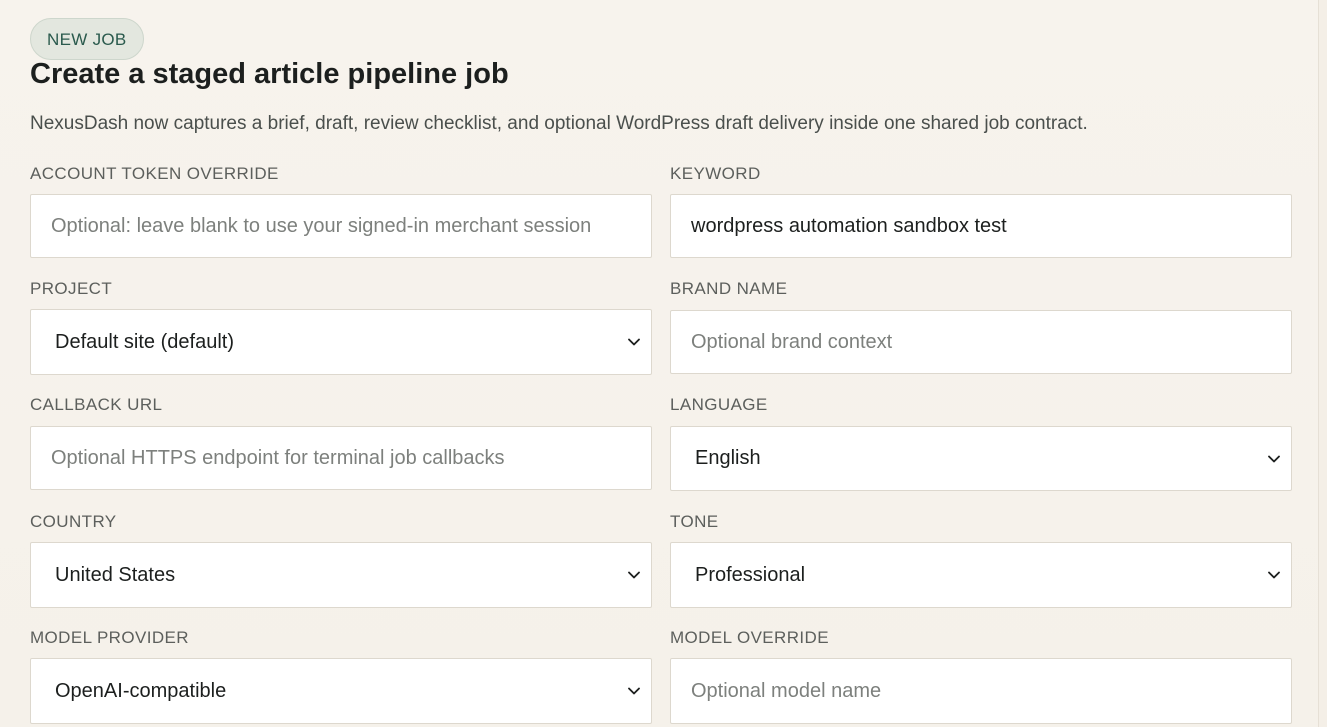 The height and width of the screenshot is (727, 1327). What do you see at coordinates (341, 458) in the screenshot?
I see `callback-url-input` at bounding box center [341, 458].